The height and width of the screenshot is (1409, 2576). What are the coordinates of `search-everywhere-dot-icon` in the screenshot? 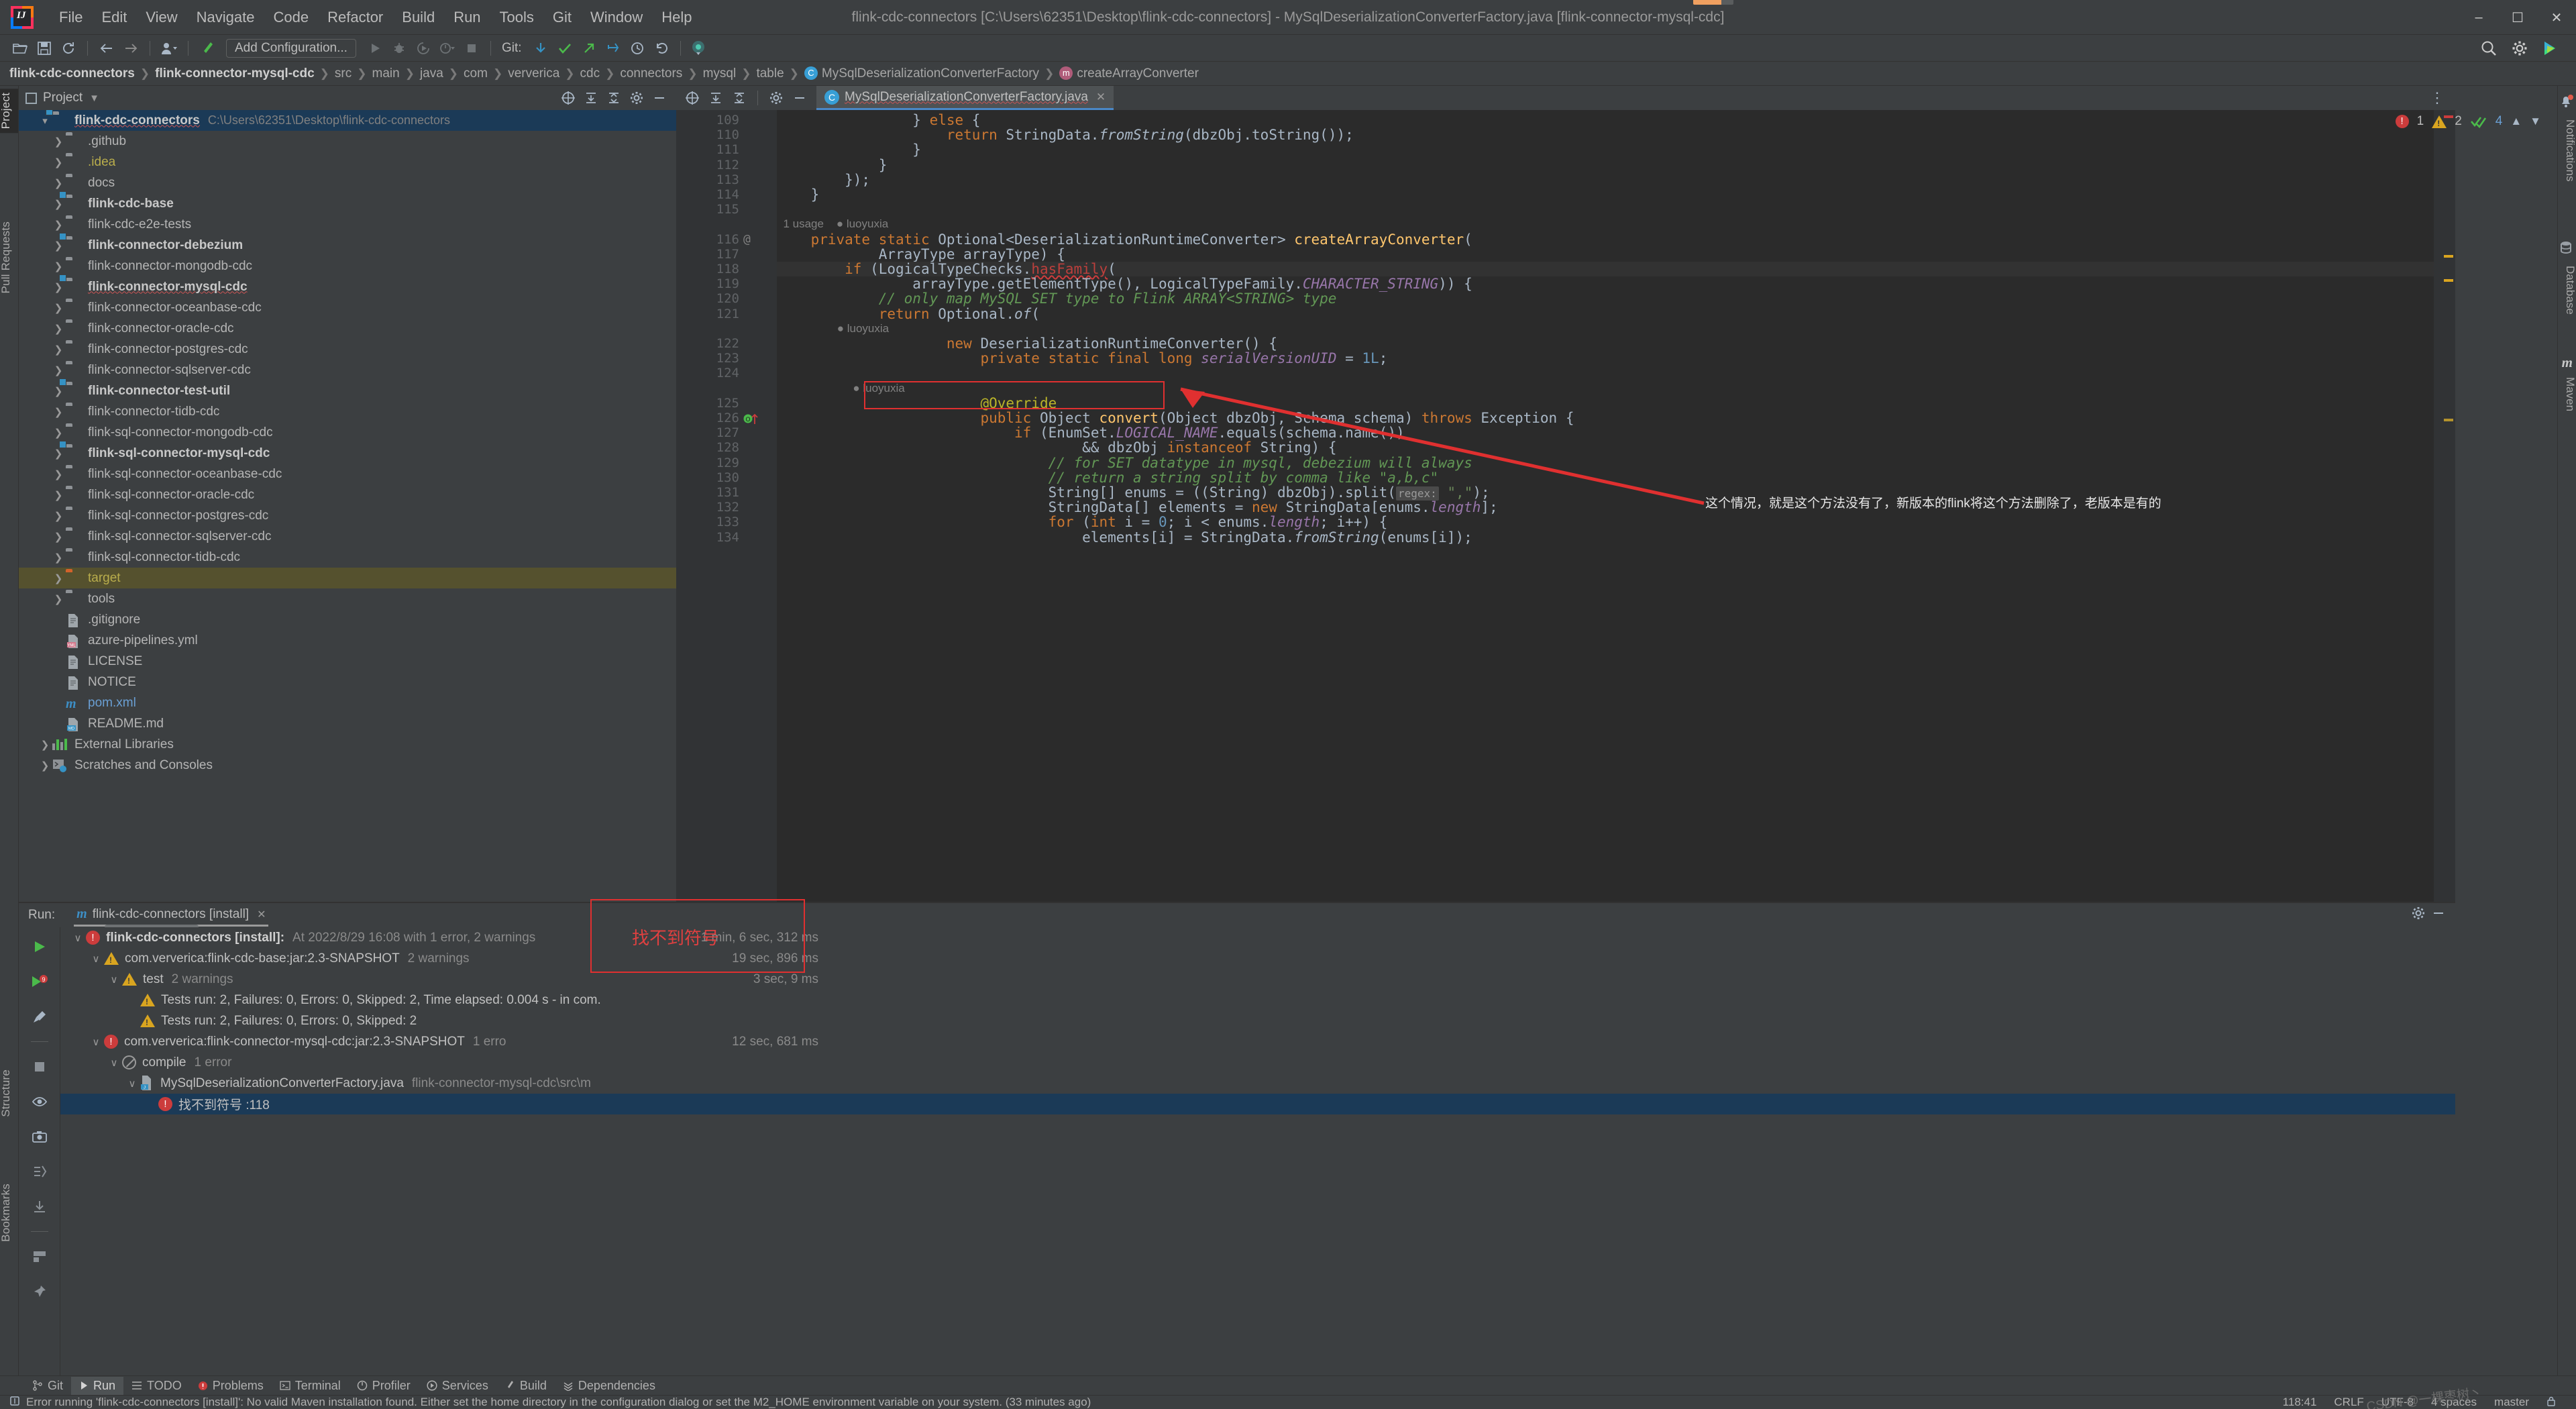 It's located at (699, 48).